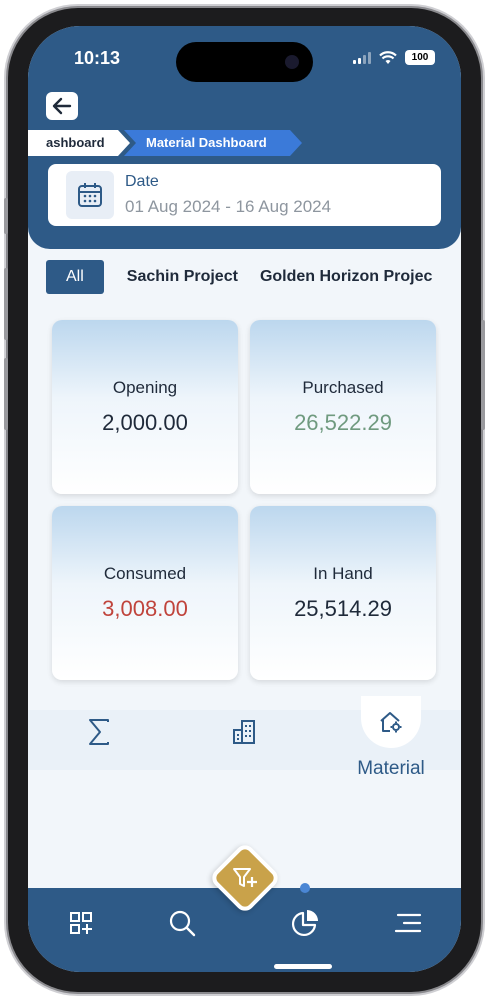  Describe the element at coordinates (244, 195) in the screenshot. I see `date-filter: Date 01 Aug 2024 - 16 Aug 2024` at that location.